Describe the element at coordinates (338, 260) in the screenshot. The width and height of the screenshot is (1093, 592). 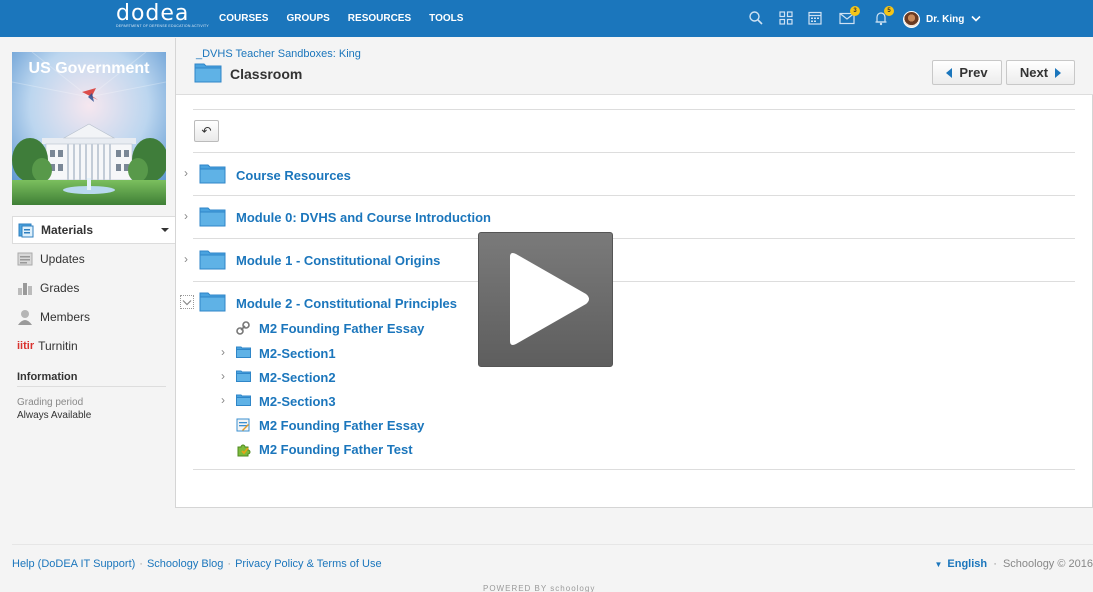
I see `folder-module-1: Module 1 - Constitutional Origins` at that location.